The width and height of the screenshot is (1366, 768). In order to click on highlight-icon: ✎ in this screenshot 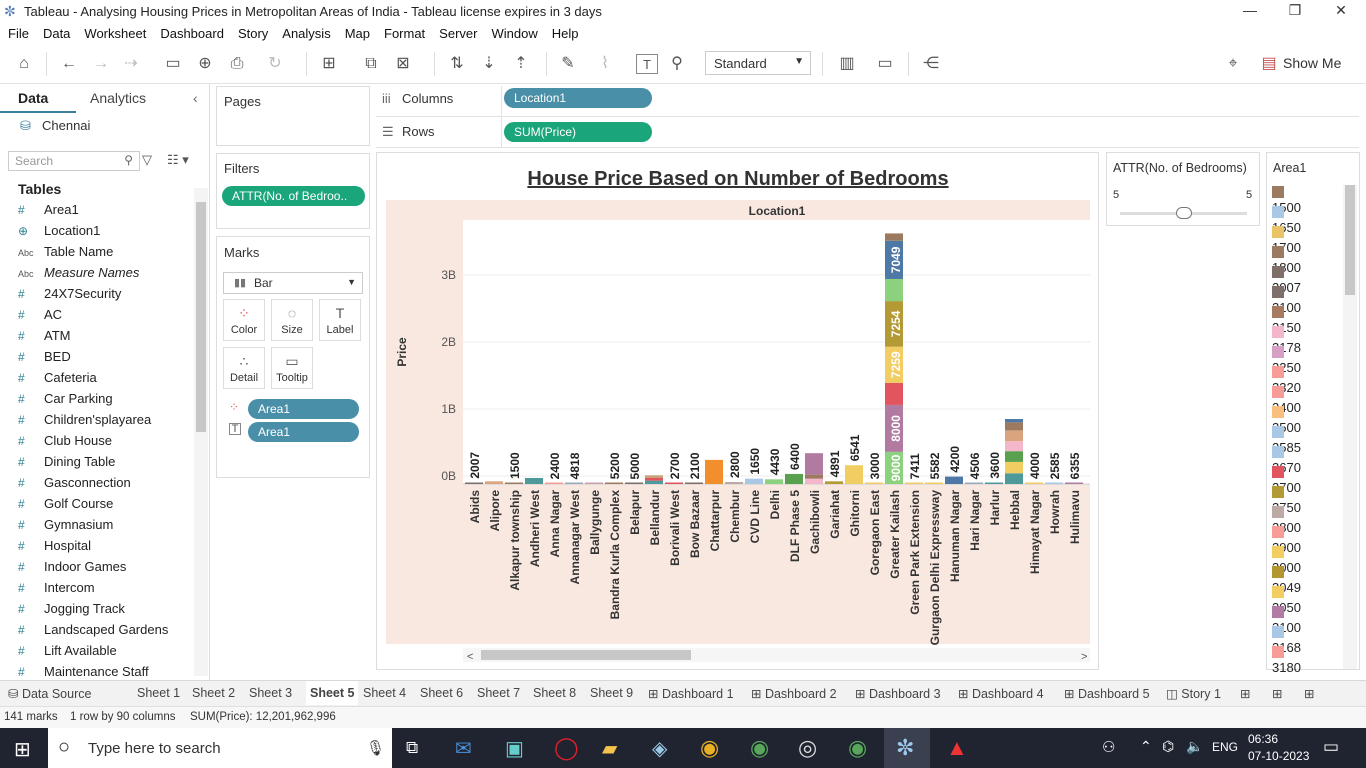, I will do `click(568, 64)`.